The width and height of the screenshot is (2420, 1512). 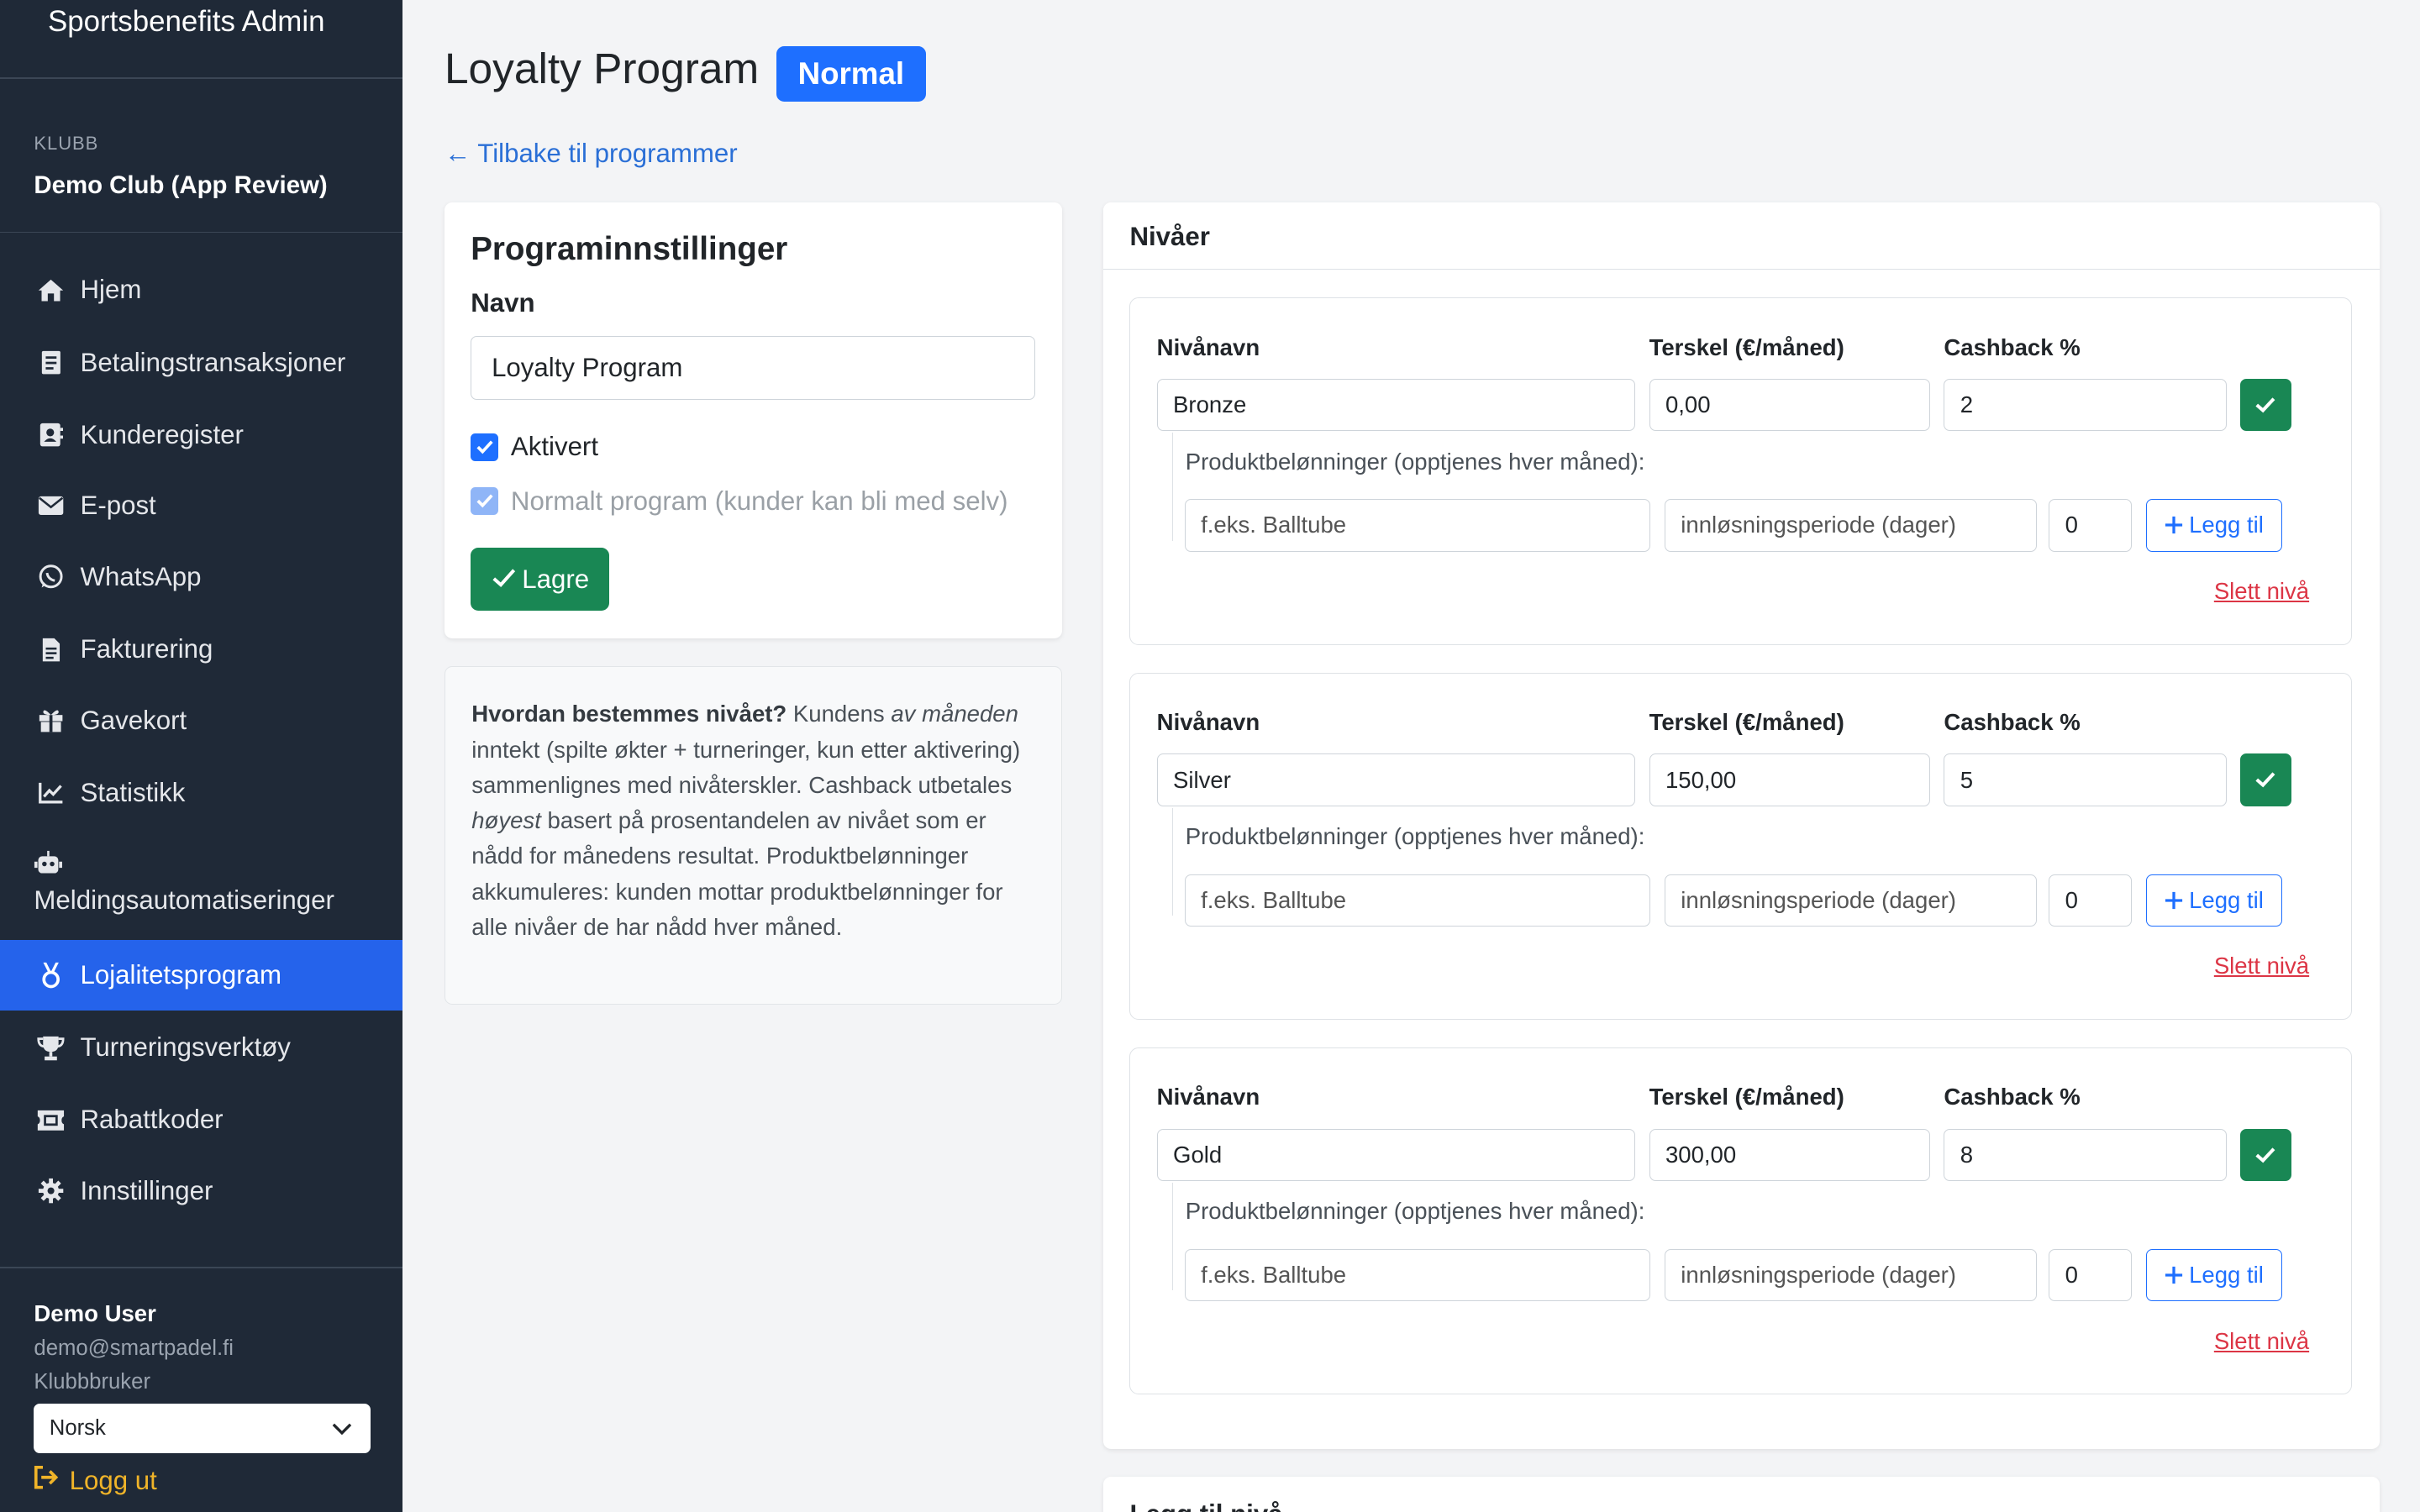 I want to click on medal-icon, so click(x=51, y=974).